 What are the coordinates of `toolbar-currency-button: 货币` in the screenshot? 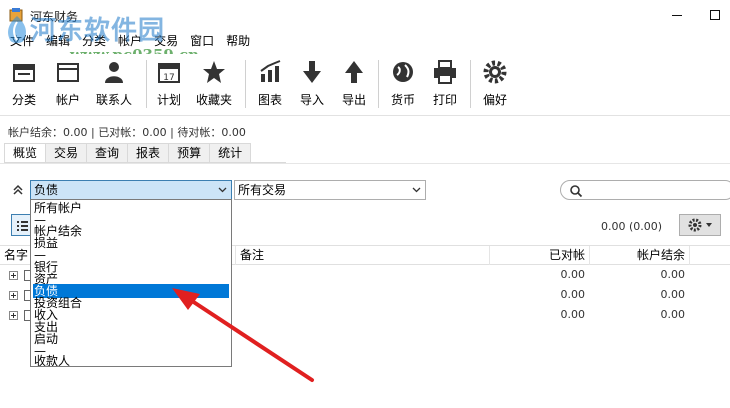 It's located at (403, 85).